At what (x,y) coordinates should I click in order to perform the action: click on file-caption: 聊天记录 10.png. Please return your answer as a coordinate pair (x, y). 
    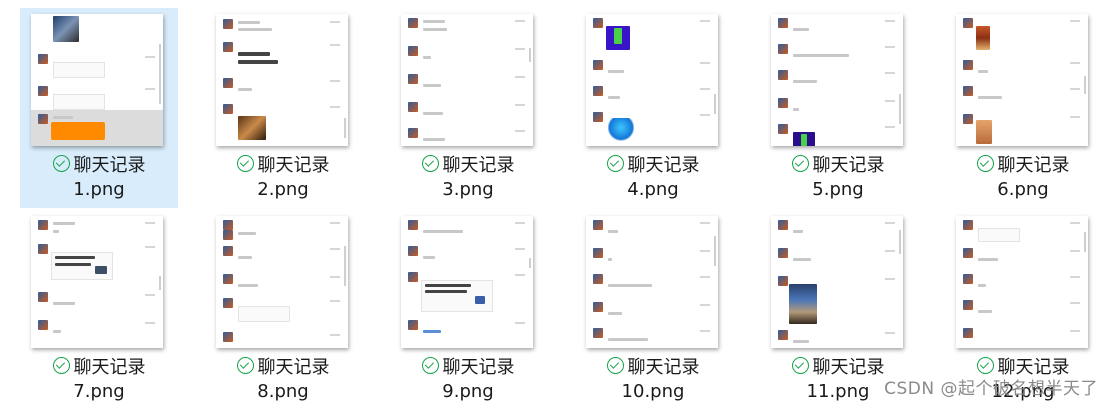
    Looking at the image, I should click on (653, 380).